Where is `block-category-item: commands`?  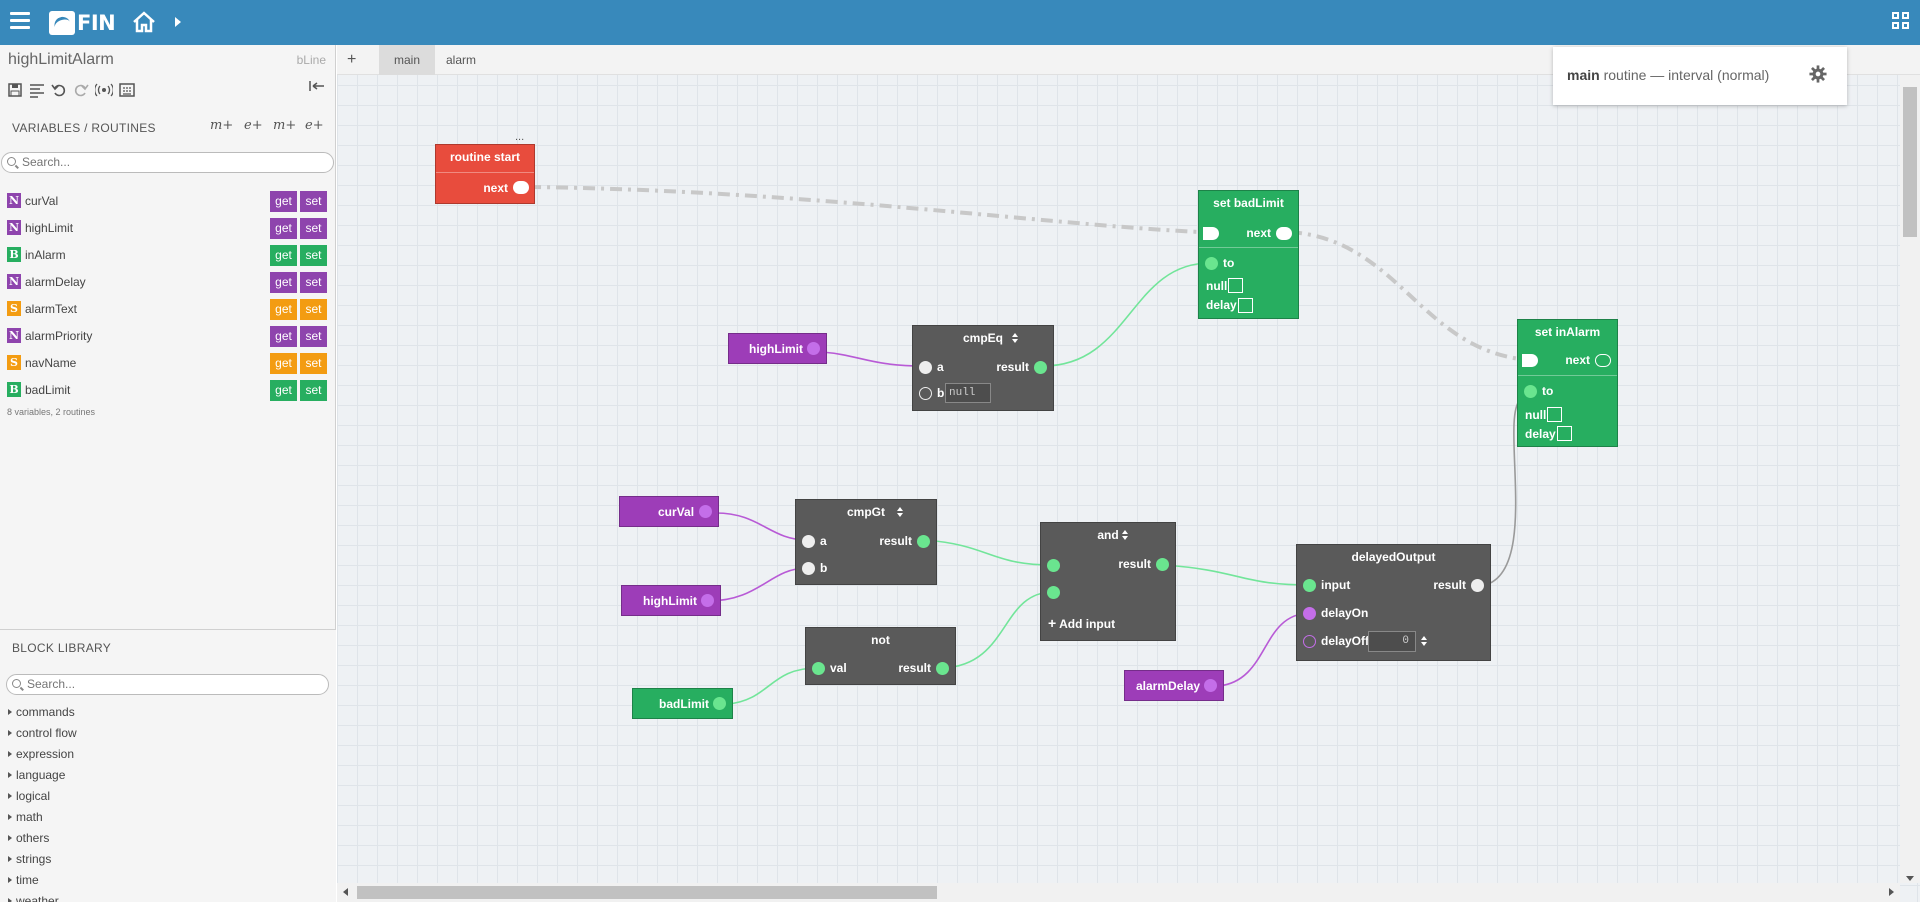 block-category-item: commands is located at coordinates (41, 712).